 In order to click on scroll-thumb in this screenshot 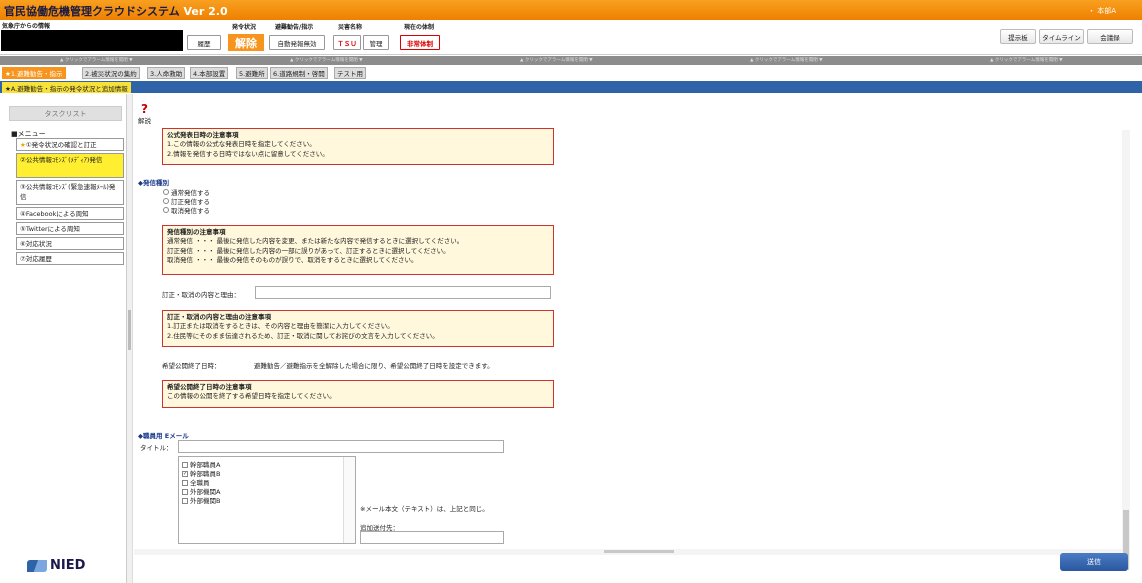, I will do `click(639, 551)`.